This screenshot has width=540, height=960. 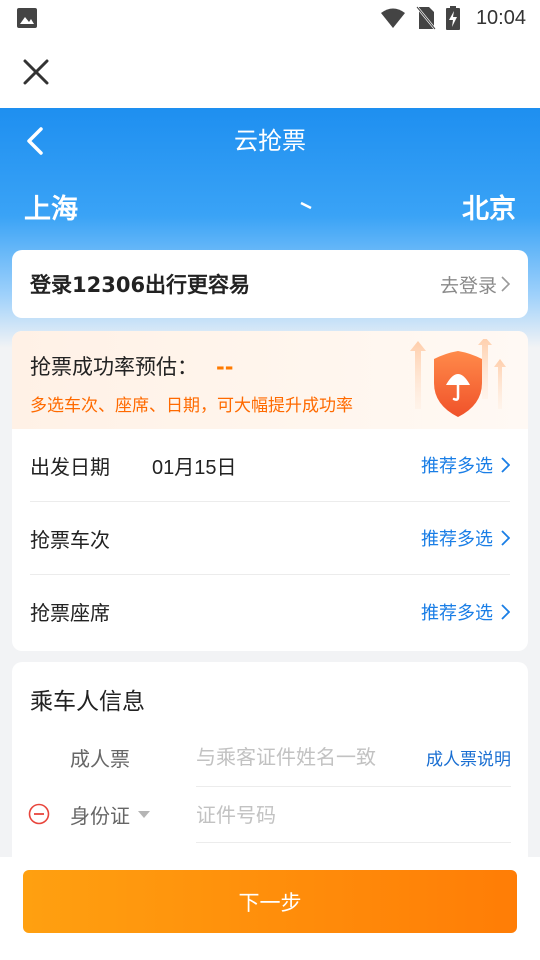 What do you see at coordinates (468, 757) in the screenshot?
I see `adult-ticket-info-link: 成人票说明` at bounding box center [468, 757].